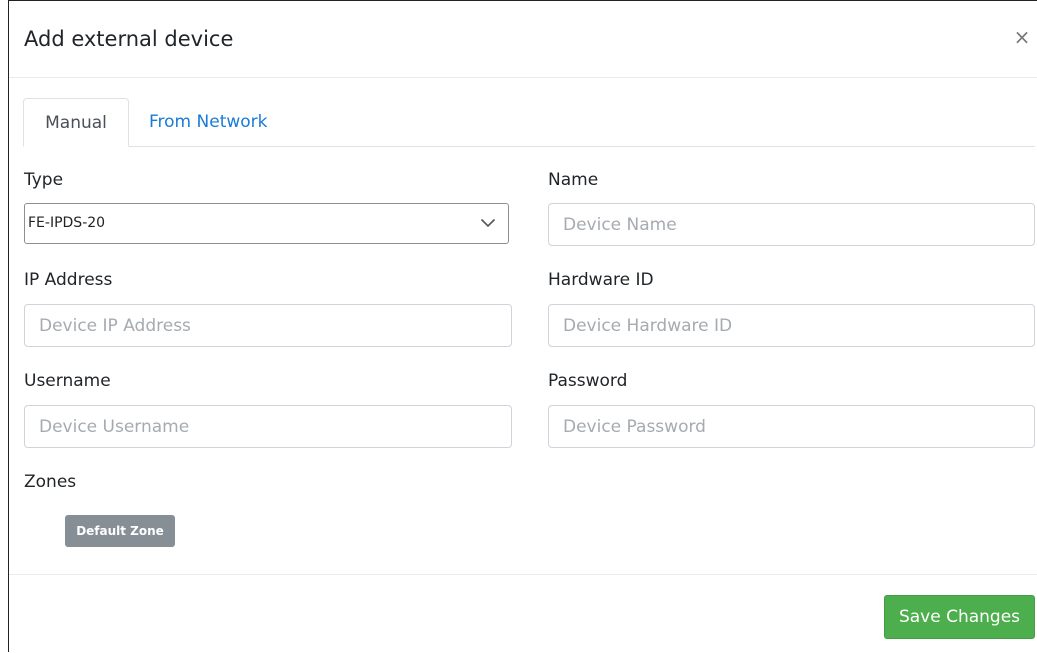  What do you see at coordinates (791, 426) in the screenshot?
I see `device-password-input` at bounding box center [791, 426].